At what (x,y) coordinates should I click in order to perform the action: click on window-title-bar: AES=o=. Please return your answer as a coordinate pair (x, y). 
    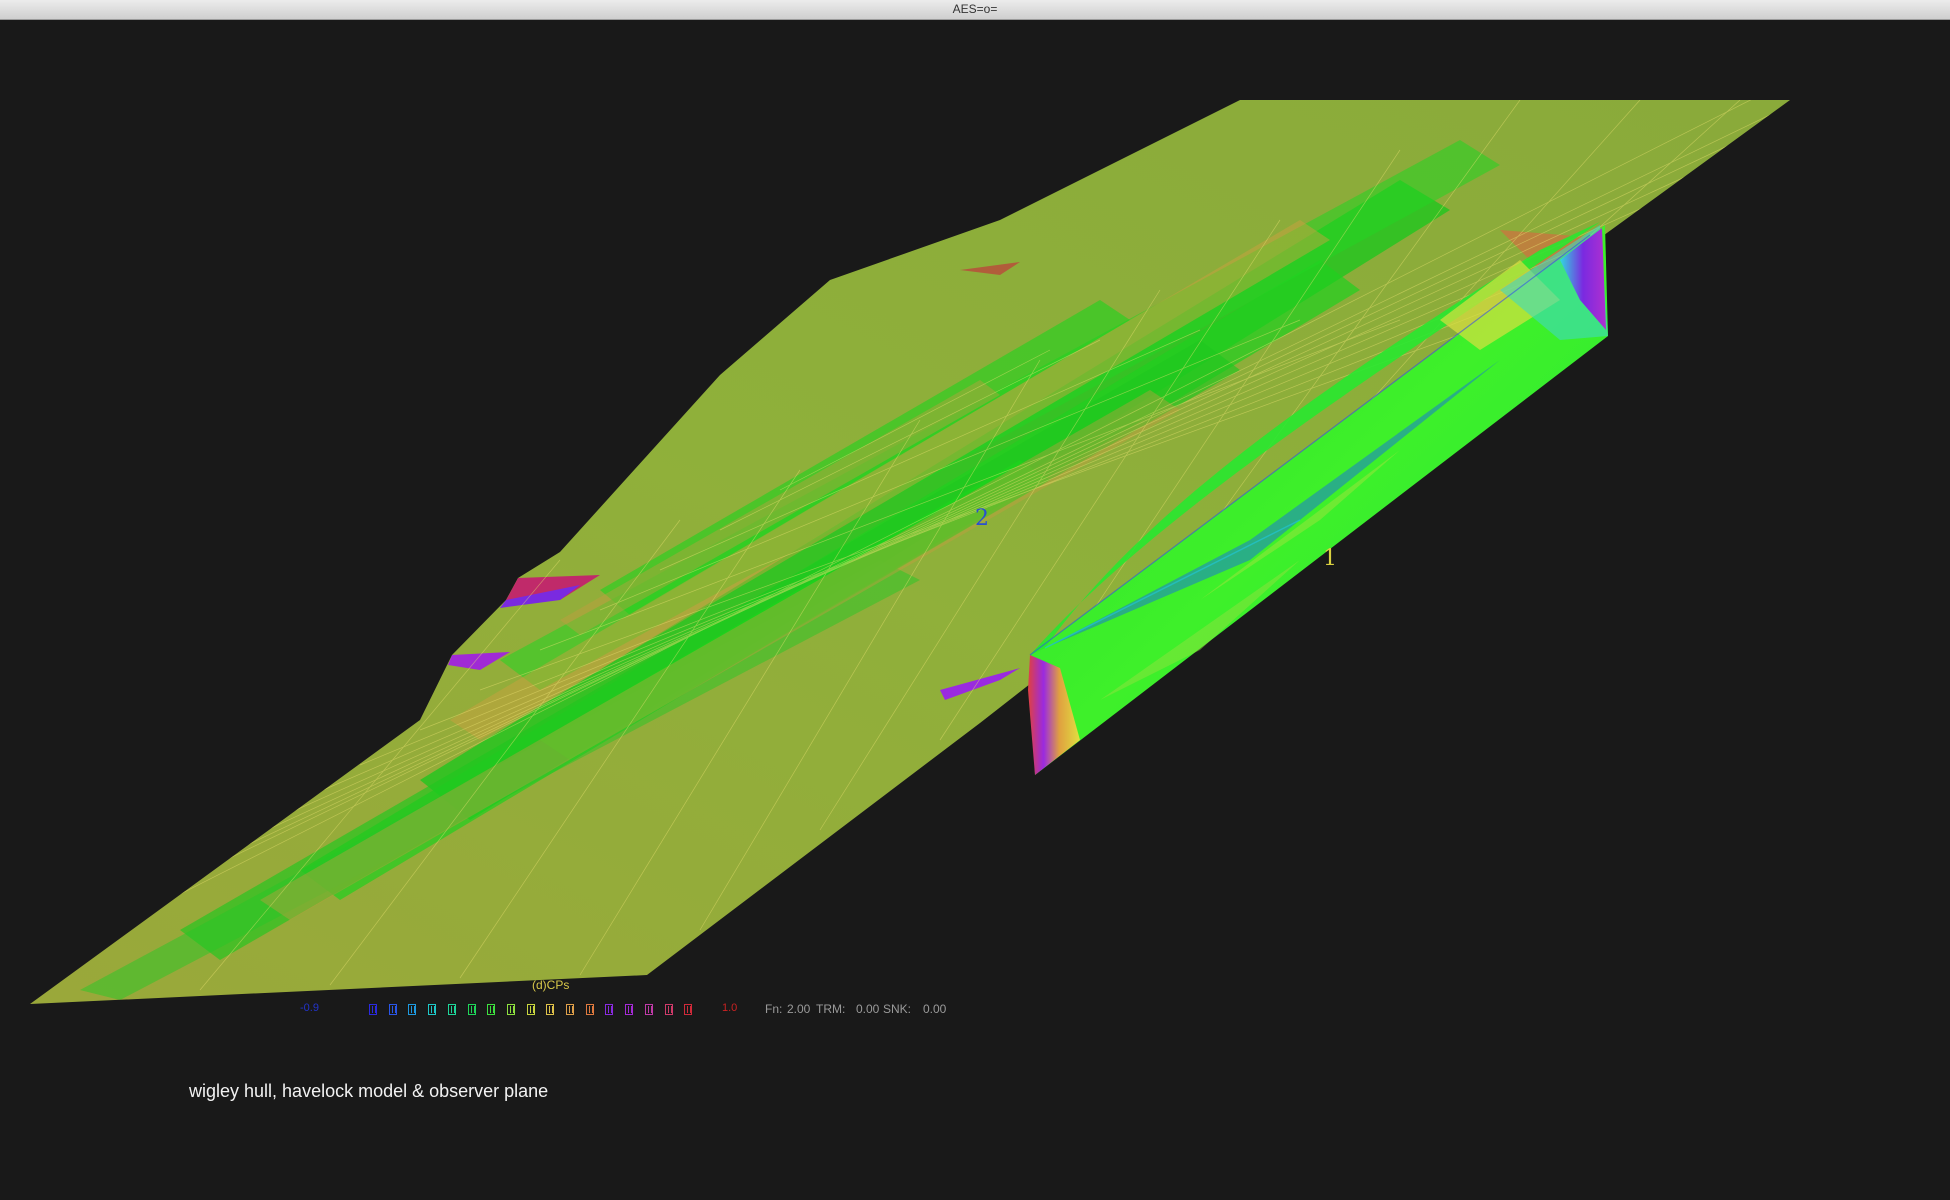
    Looking at the image, I should click on (975, 10).